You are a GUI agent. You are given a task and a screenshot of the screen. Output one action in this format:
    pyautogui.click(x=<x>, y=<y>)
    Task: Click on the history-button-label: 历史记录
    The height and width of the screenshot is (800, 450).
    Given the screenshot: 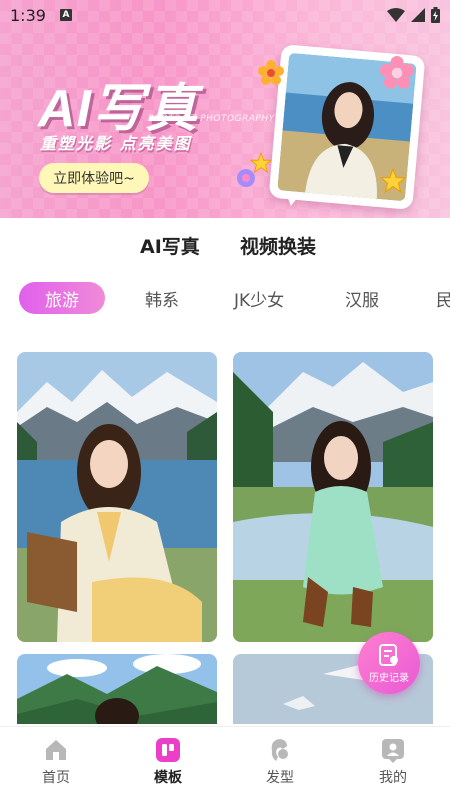 What is the action you would take?
    pyautogui.click(x=389, y=678)
    